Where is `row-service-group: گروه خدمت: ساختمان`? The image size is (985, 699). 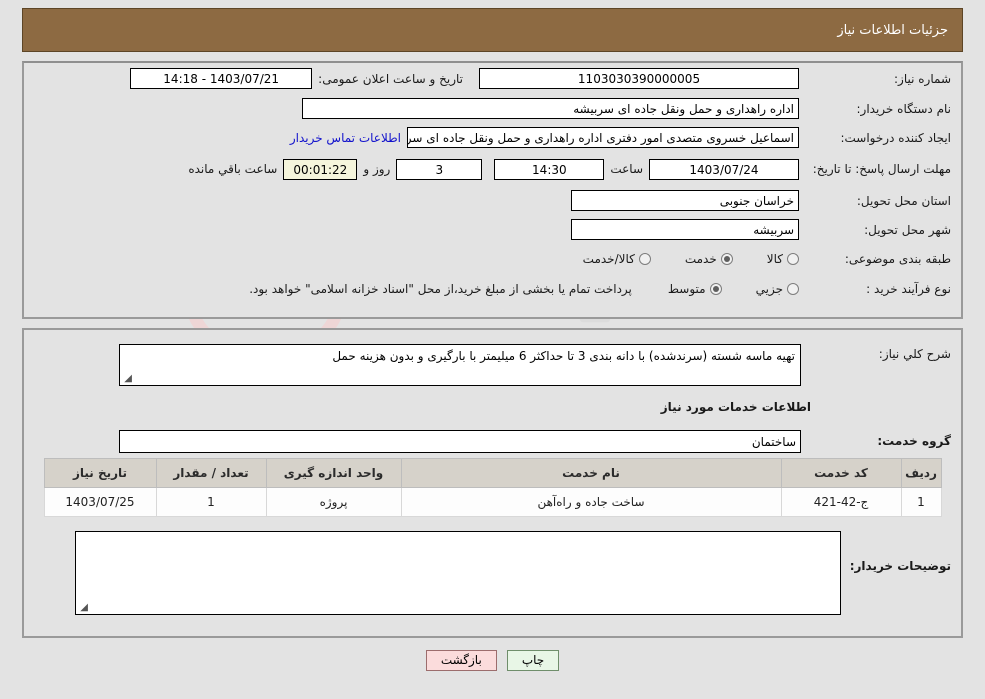 row-service-group: گروه خدمت: ساختمان is located at coordinates (492, 441).